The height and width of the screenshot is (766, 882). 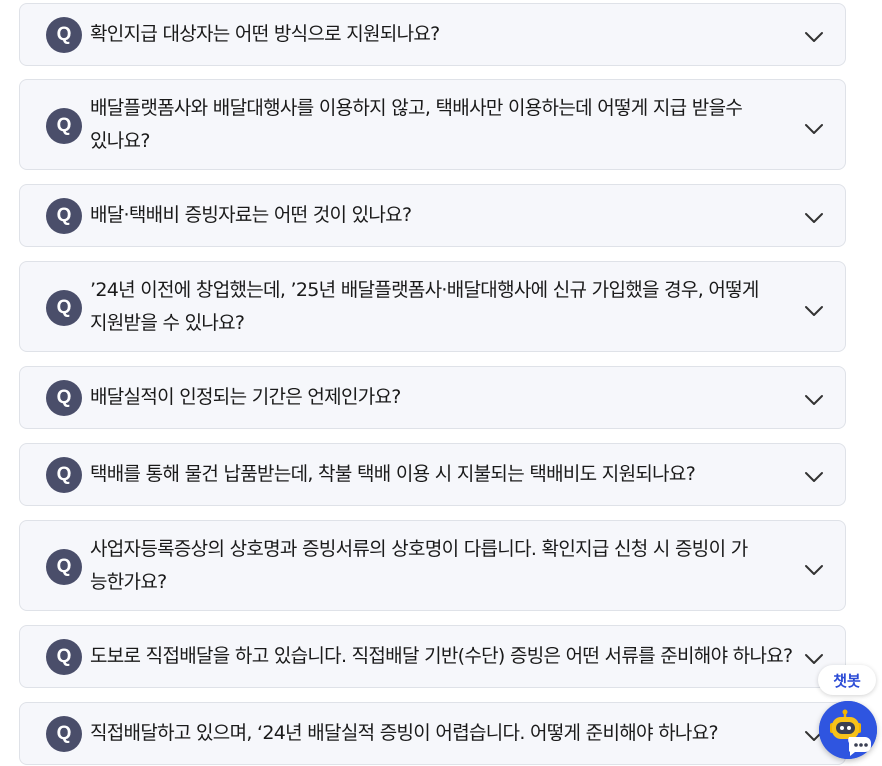 I want to click on faq-question: 확인지급 대상자는 어떤 방식으로 지원되나요?, so click(x=265, y=34).